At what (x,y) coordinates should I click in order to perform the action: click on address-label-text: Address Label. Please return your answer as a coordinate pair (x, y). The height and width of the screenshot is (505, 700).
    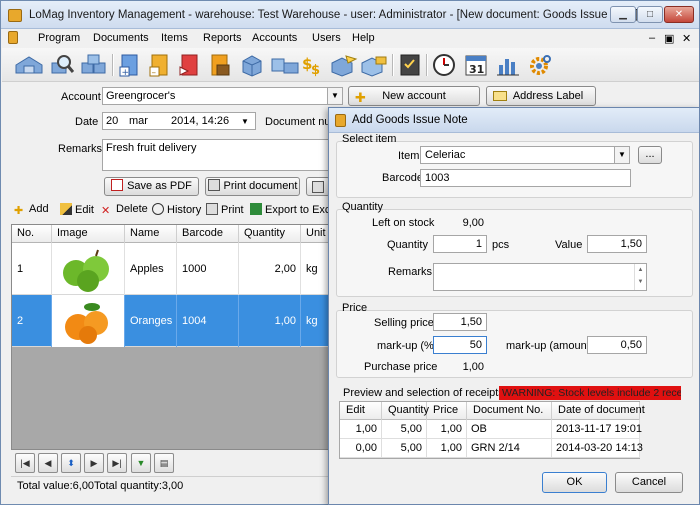
    Looking at the image, I should click on (548, 96).